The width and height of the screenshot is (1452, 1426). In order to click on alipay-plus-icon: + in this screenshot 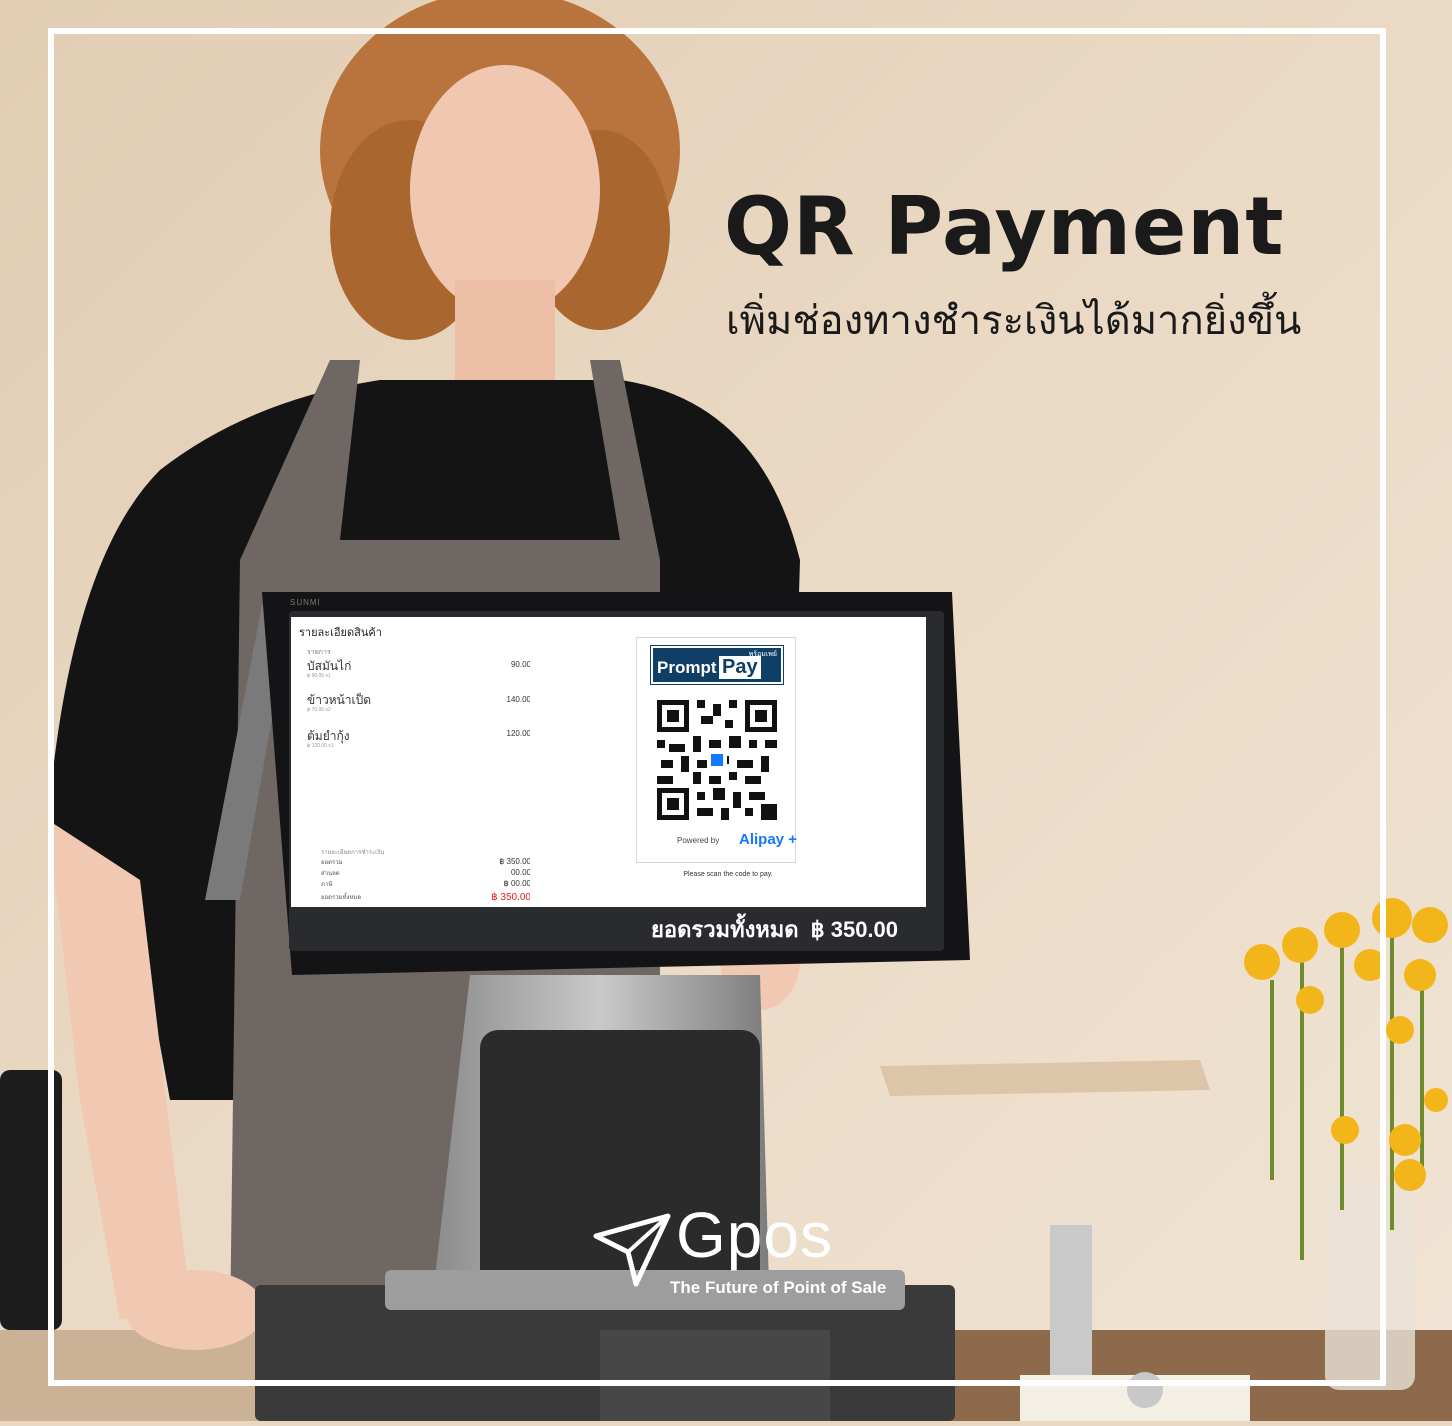, I will do `click(792, 839)`.